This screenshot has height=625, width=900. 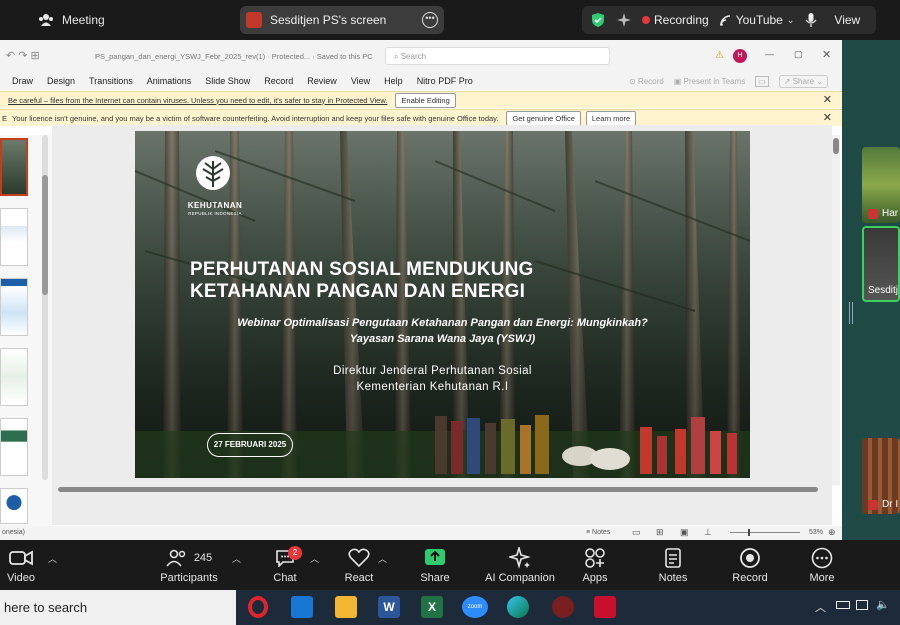 I want to click on mcafee-icon, so click(x=605, y=607).